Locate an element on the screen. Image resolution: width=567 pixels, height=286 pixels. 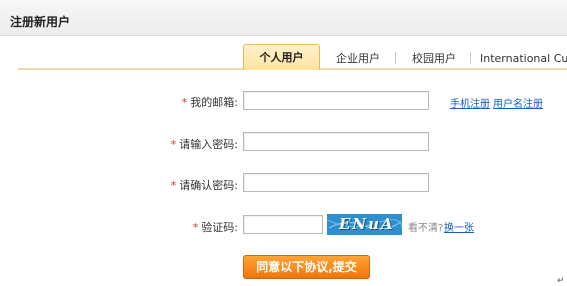
header-bar: 注册新用户 is located at coordinates (283, 18).